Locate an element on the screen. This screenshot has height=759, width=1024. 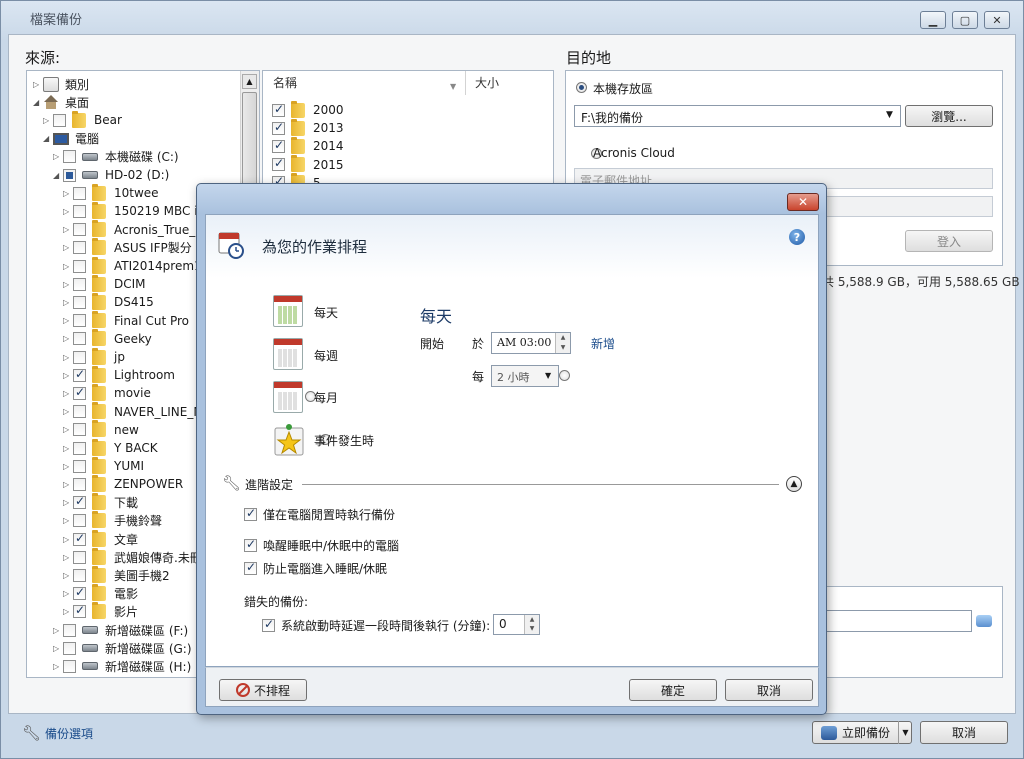
tree-item: ▷ 10twee is located at coordinates (111, 192).